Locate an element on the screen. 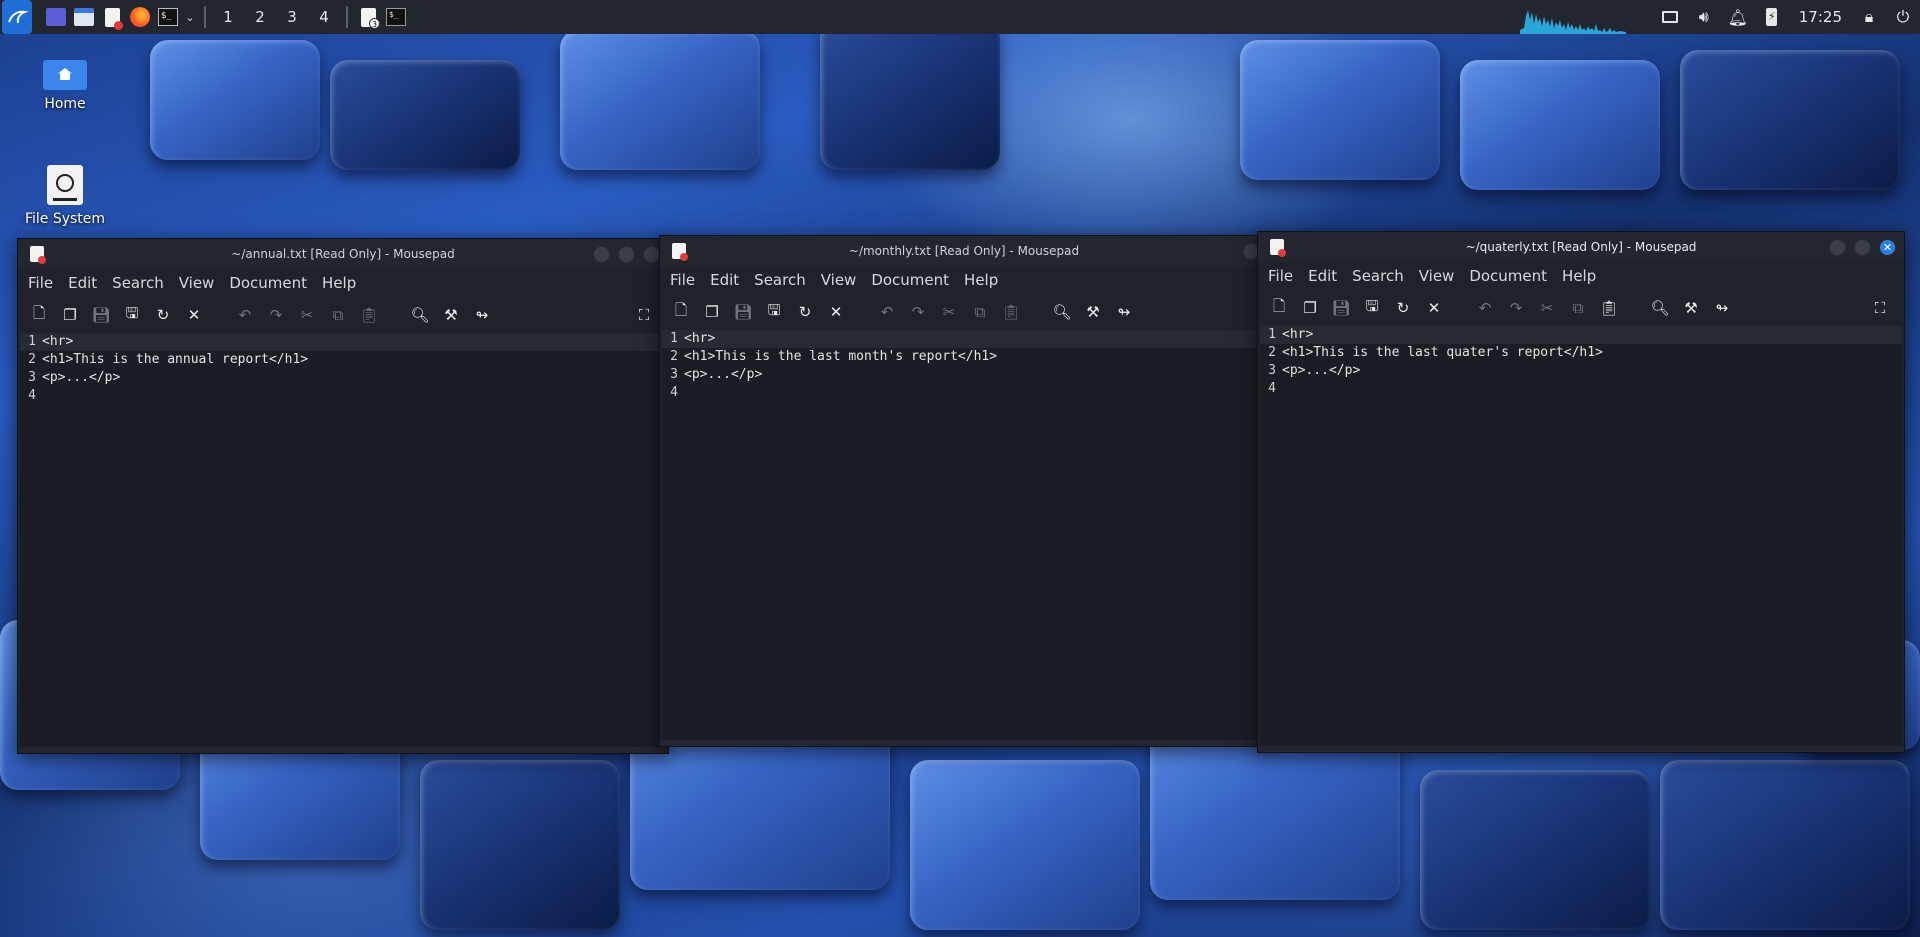 The image size is (1920, 937). show-desktop-button is located at coordinates (56, 17).